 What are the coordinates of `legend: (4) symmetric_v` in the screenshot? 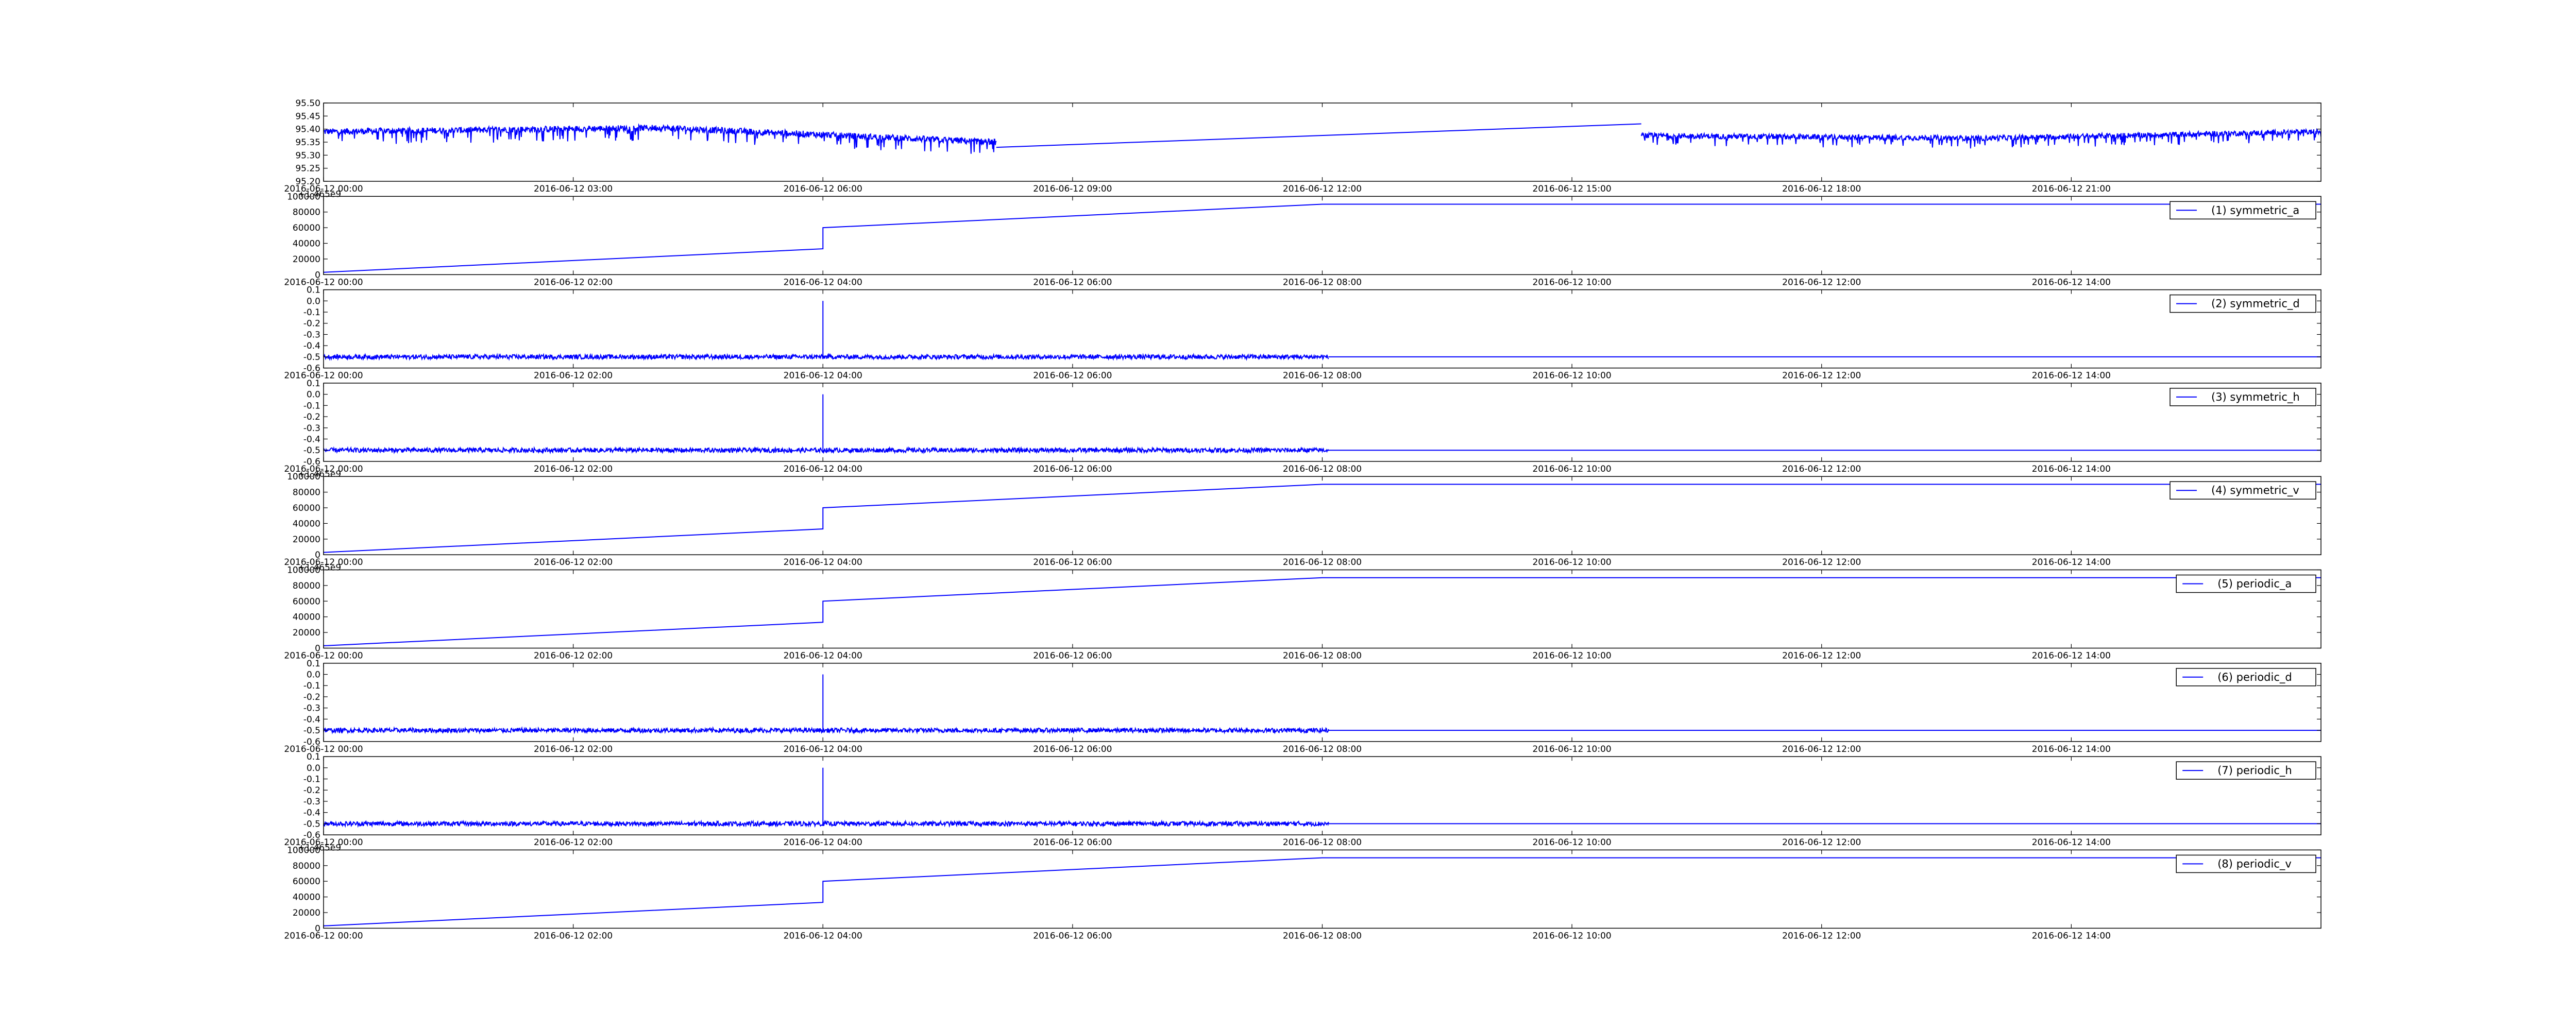 It's located at (2243, 490).